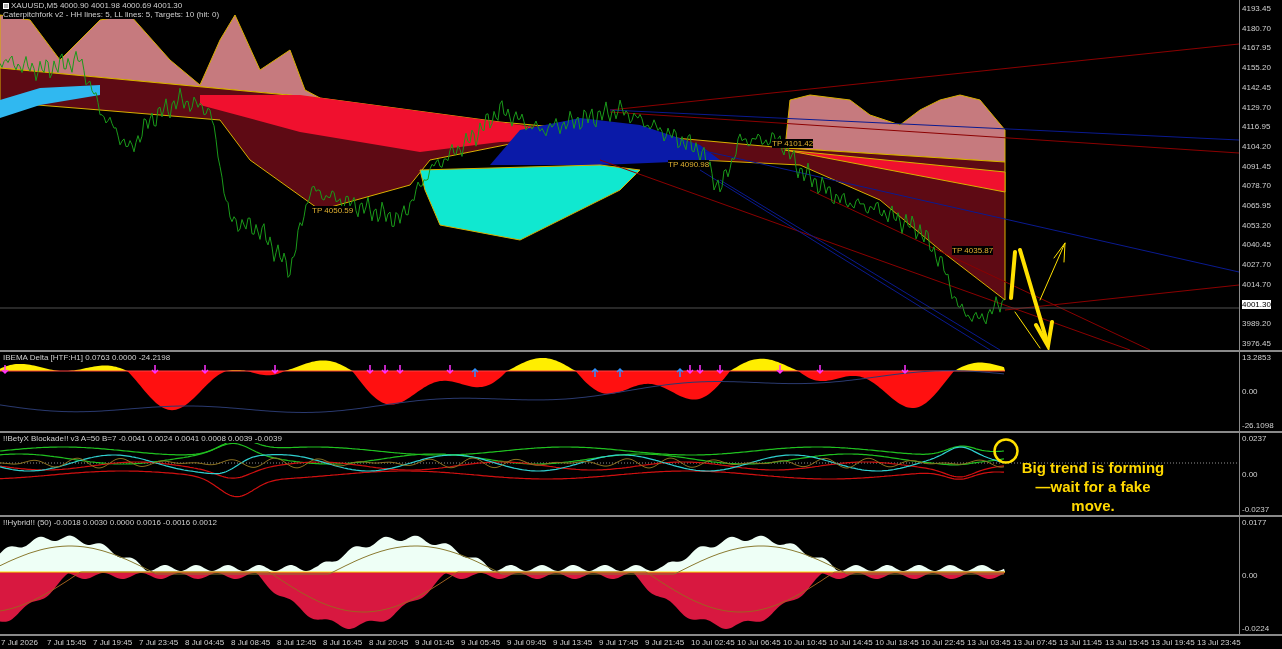 This screenshot has width=1282, height=649. What do you see at coordinates (1173, 643) in the screenshot?
I see `time-label: 13 Jul 19:45` at bounding box center [1173, 643].